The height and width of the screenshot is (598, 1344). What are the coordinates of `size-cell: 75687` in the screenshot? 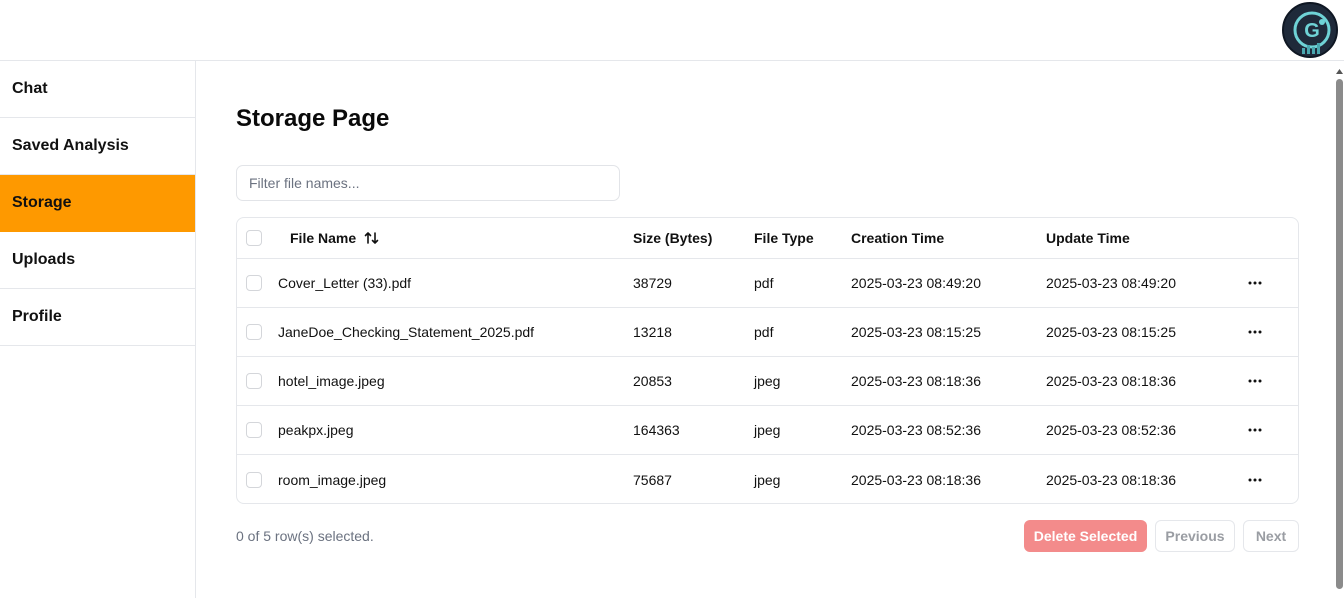 It's located at (652, 479).